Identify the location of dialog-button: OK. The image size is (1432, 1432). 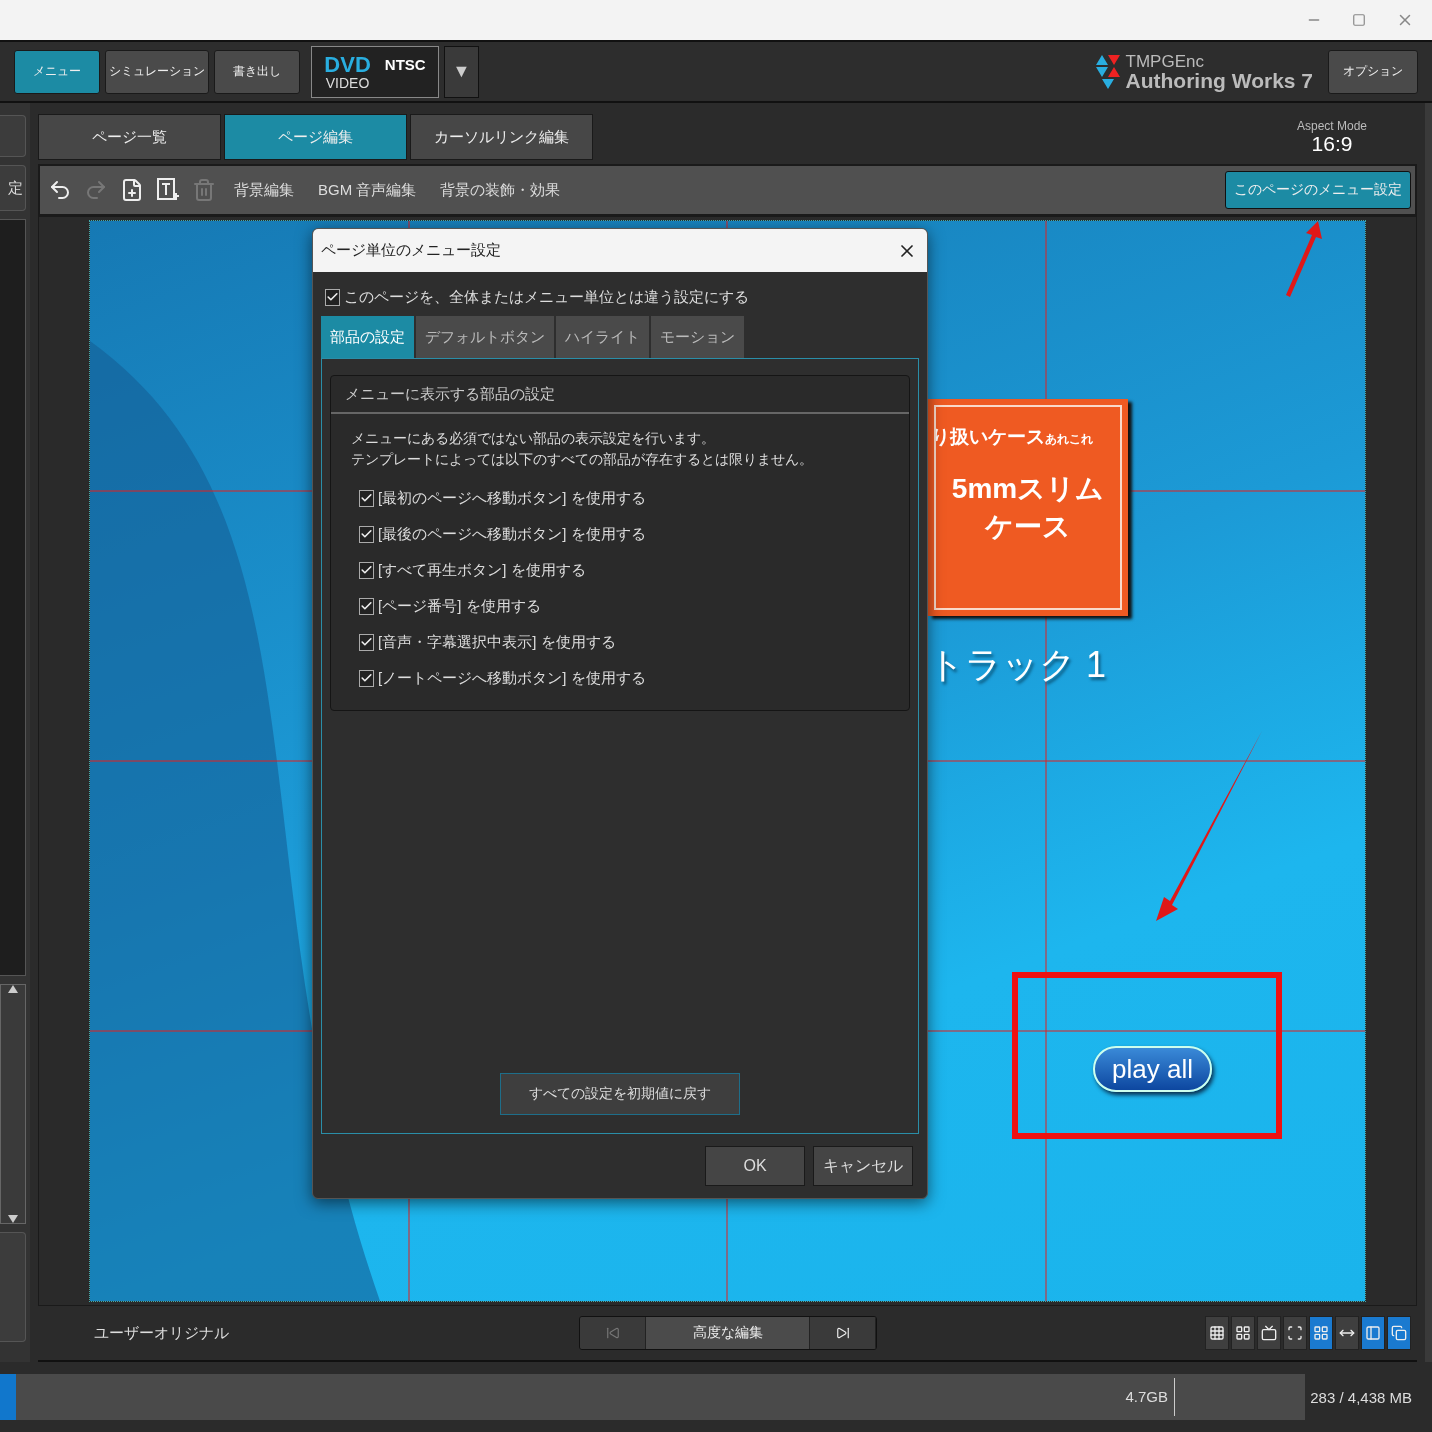
(755, 1166).